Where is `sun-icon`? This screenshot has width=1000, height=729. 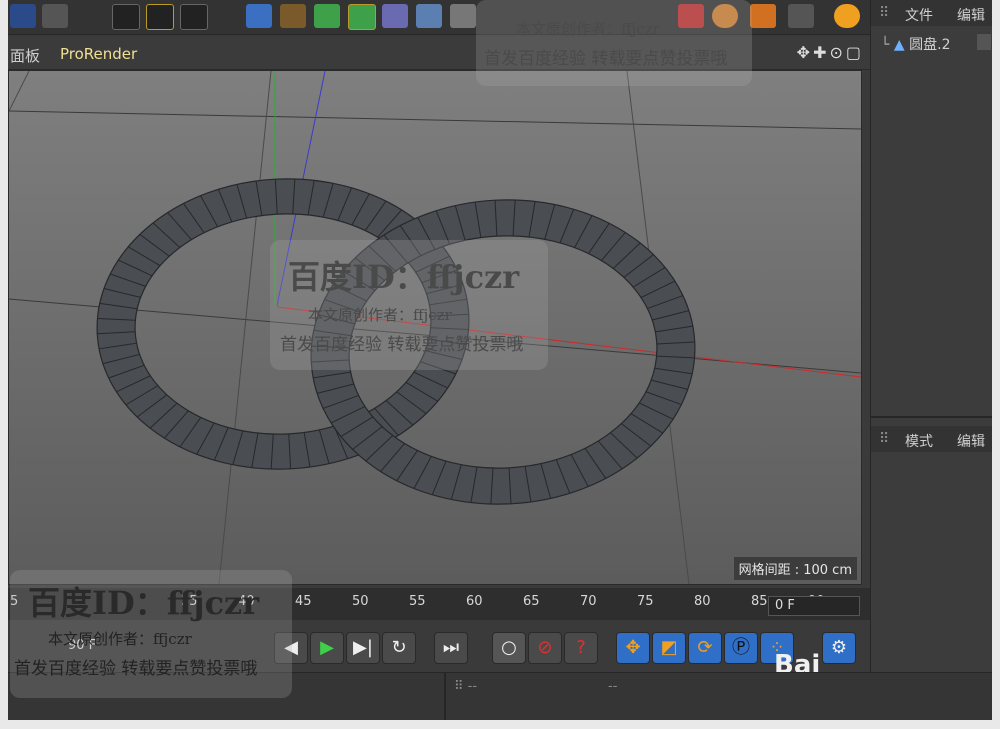 sun-icon is located at coordinates (847, 16).